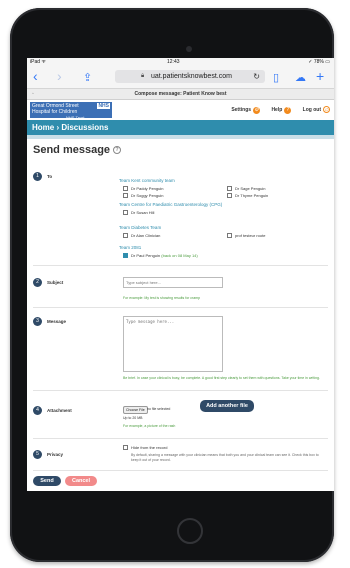 The width and height of the screenshot is (350, 568). What do you see at coordinates (55, 454) in the screenshot?
I see `privacy-label: Privacy` at bounding box center [55, 454].